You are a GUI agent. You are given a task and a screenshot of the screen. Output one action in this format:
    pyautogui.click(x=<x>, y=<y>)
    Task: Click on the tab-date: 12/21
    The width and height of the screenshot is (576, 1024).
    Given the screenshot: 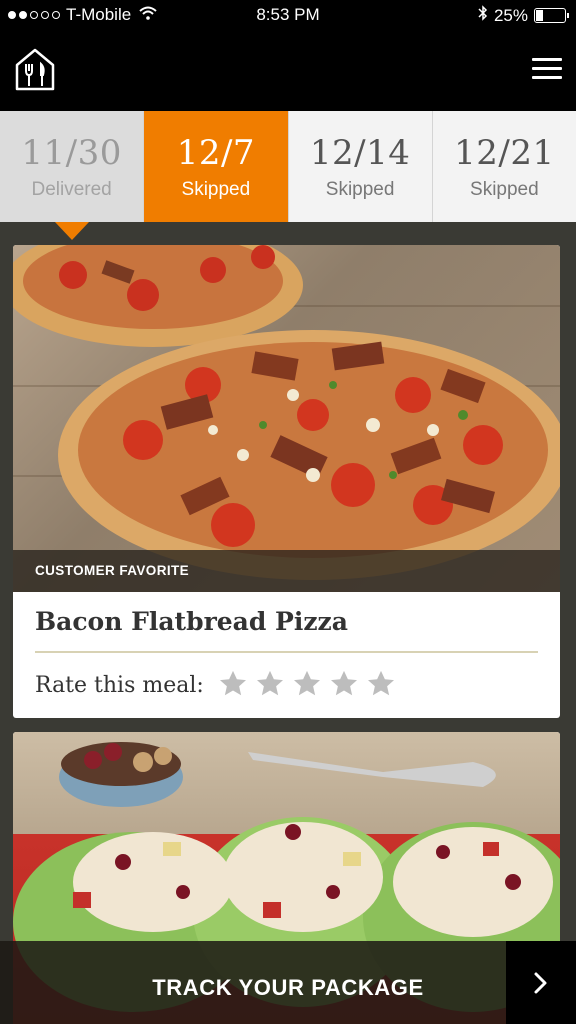 What is the action you would take?
    pyautogui.click(x=504, y=153)
    